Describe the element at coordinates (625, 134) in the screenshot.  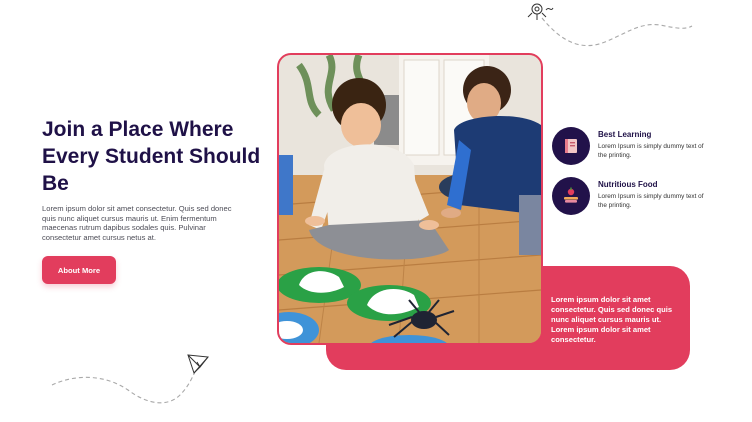
I see `feature-title: Best Learning` at that location.